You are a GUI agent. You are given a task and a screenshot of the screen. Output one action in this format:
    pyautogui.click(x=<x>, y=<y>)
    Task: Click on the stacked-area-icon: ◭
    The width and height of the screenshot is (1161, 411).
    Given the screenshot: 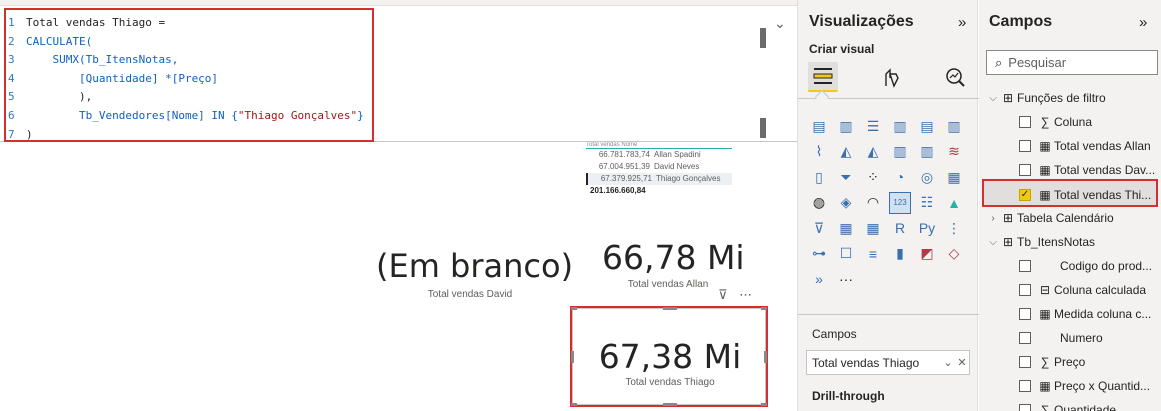 What is the action you would take?
    pyautogui.click(x=873, y=152)
    